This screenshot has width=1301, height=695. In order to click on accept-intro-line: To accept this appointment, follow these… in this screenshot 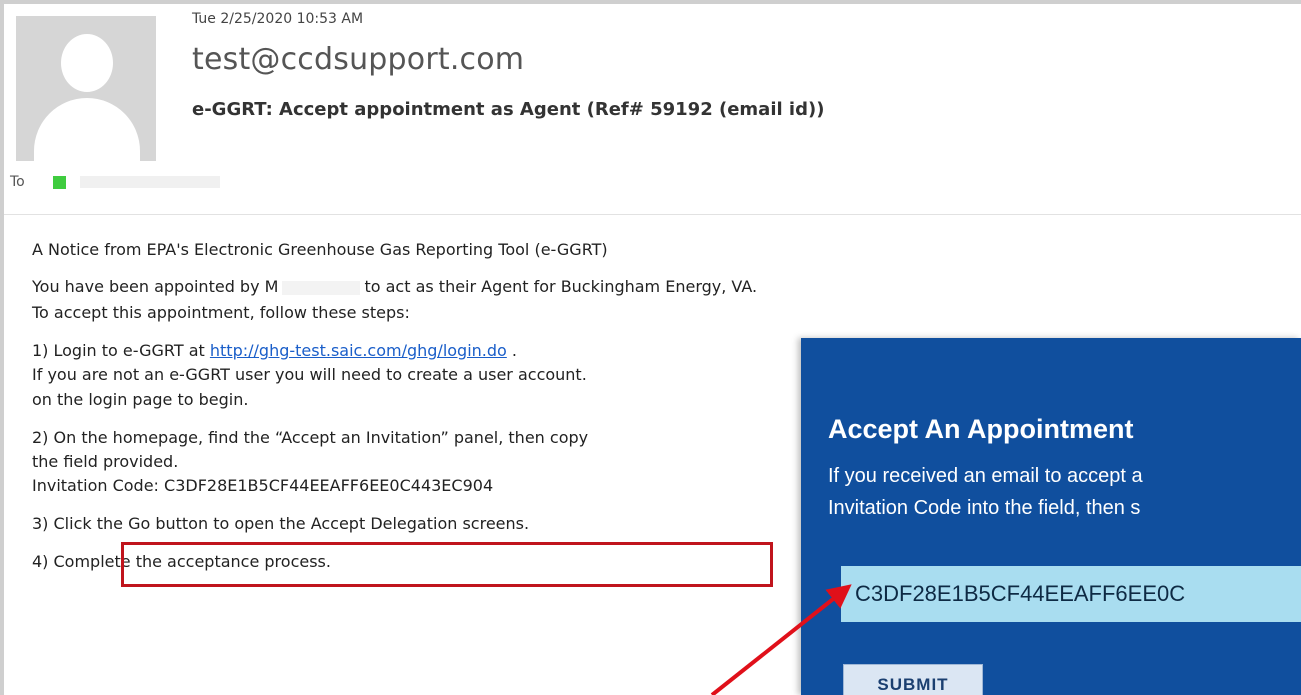, I will do `click(221, 312)`.